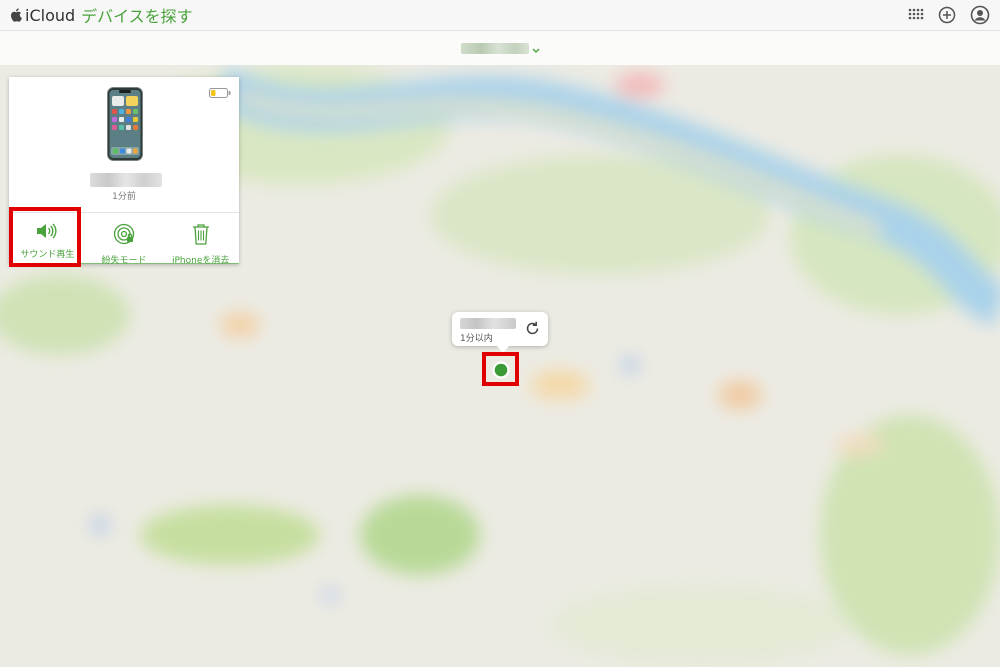 The height and width of the screenshot is (667, 1000). What do you see at coordinates (220, 92) in the screenshot?
I see `battery-icon` at bounding box center [220, 92].